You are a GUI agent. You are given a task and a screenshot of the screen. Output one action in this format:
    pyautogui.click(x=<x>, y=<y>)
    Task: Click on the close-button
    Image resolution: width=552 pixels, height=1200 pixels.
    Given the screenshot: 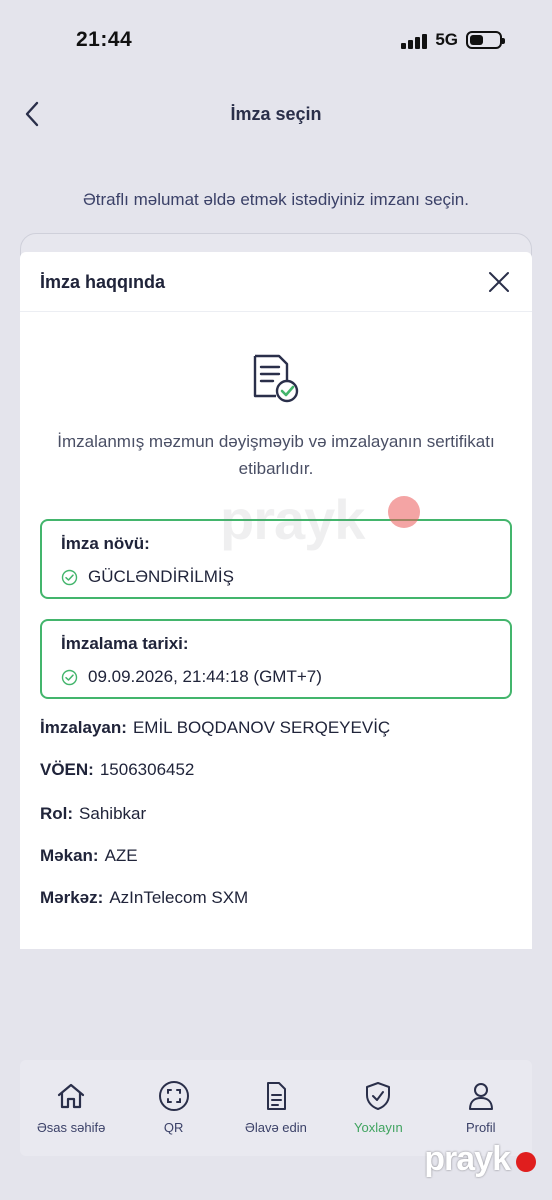 What is the action you would take?
    pyautogui.click(x=499, y=282)
    